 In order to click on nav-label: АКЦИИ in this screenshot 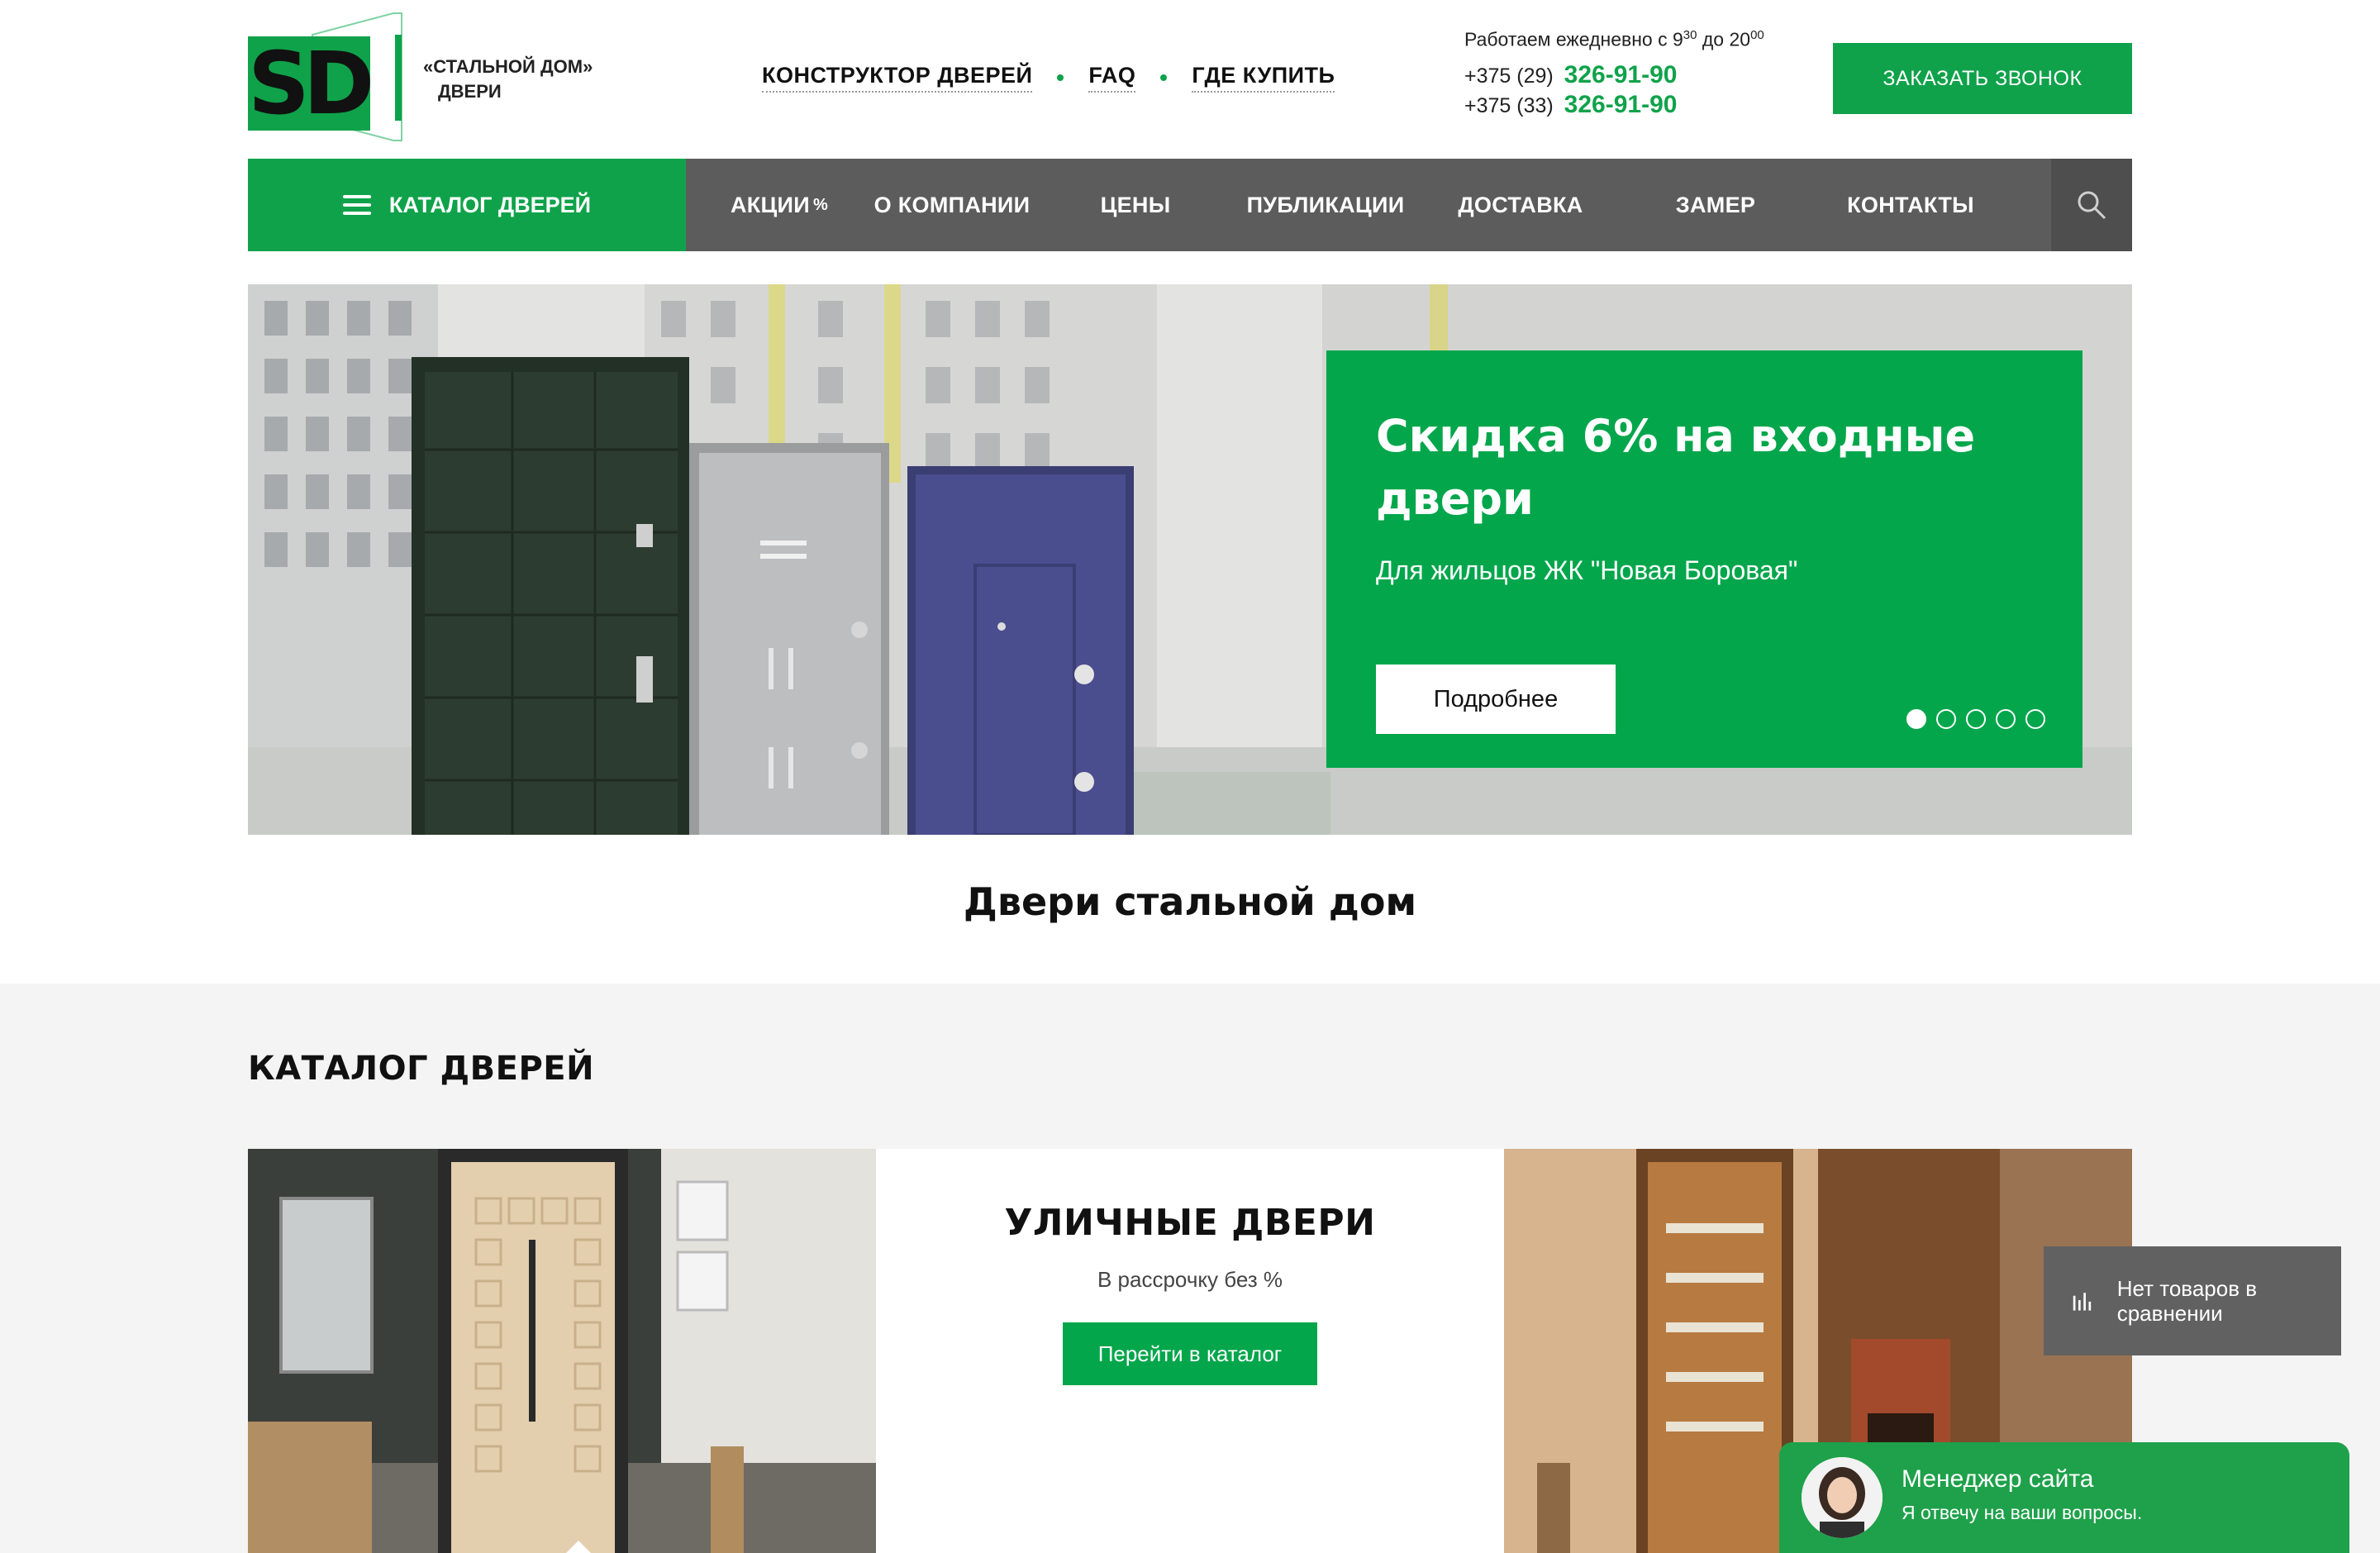, I will do `click(770, 205)`.